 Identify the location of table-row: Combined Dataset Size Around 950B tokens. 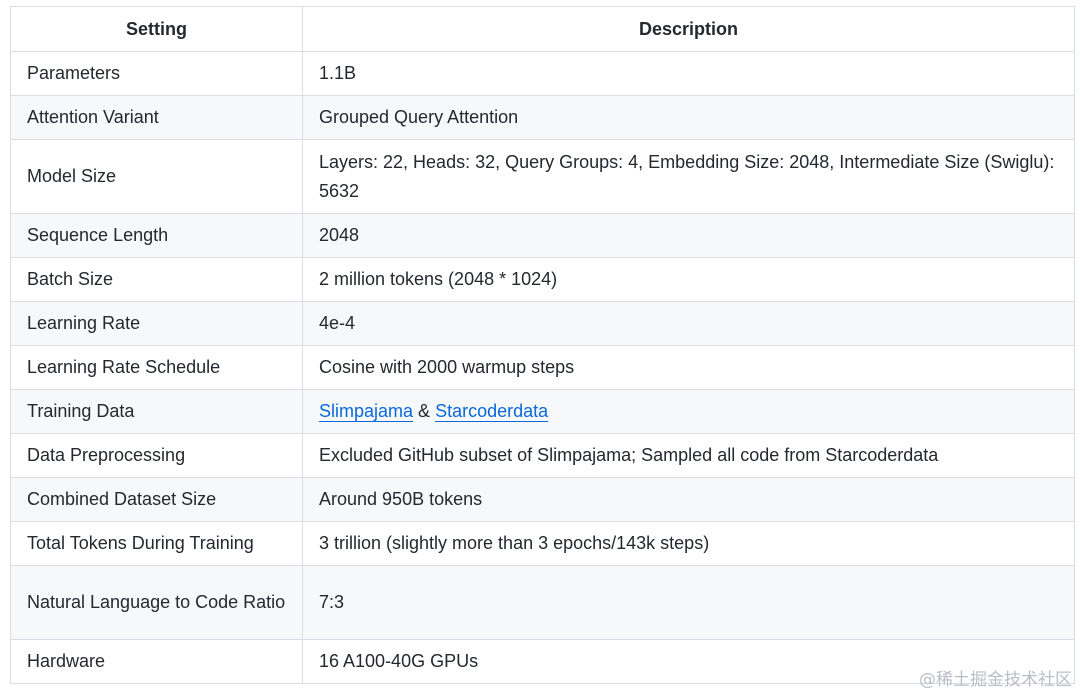
(542, 499).